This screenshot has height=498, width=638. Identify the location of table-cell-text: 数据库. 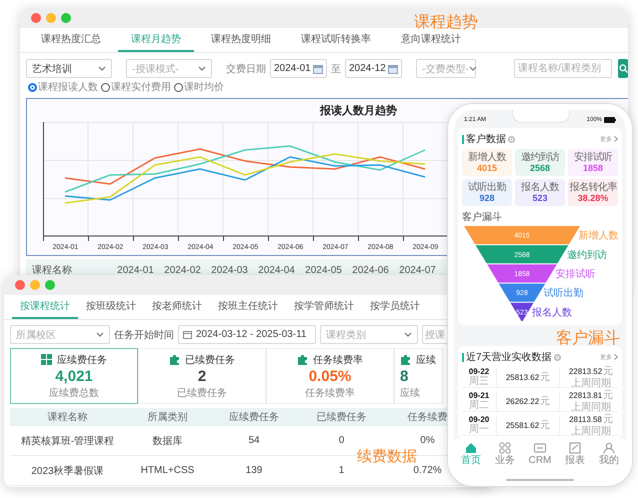
(168, 441).